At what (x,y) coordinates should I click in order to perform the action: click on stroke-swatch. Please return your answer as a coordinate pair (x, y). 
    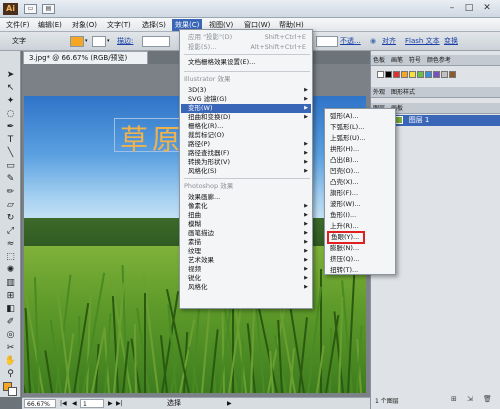
    Looking at the image, I should click on (12, 391).